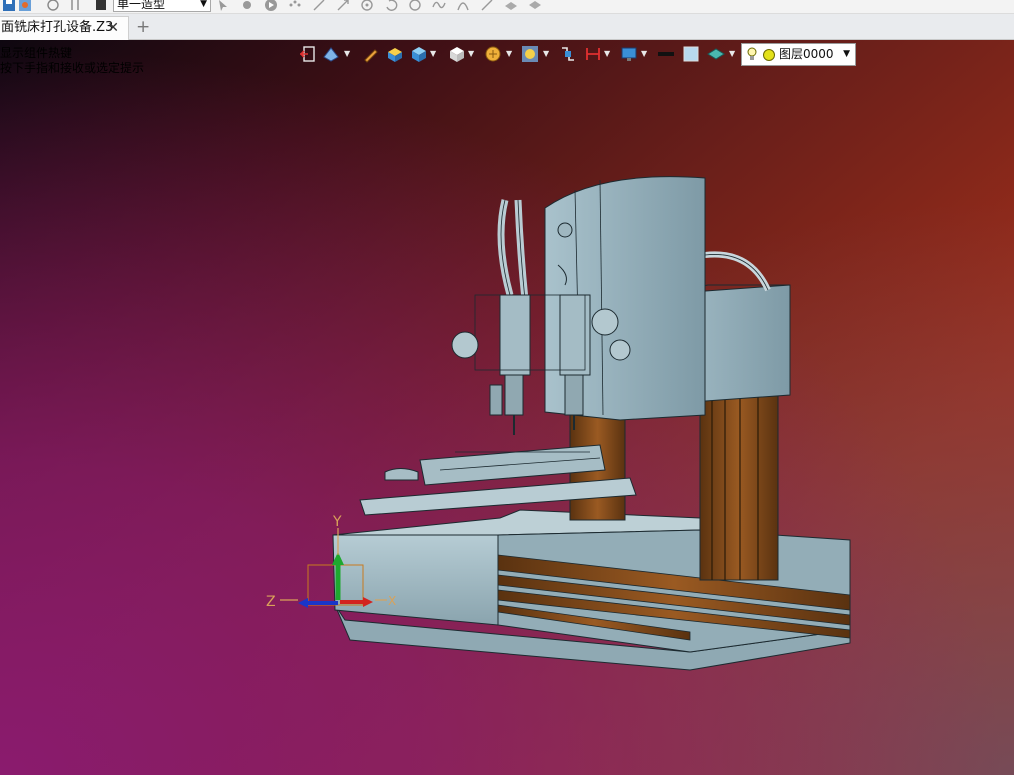 This screenshot has width=1014, height=775. I want to click on exit-icon, so click(307, 54).